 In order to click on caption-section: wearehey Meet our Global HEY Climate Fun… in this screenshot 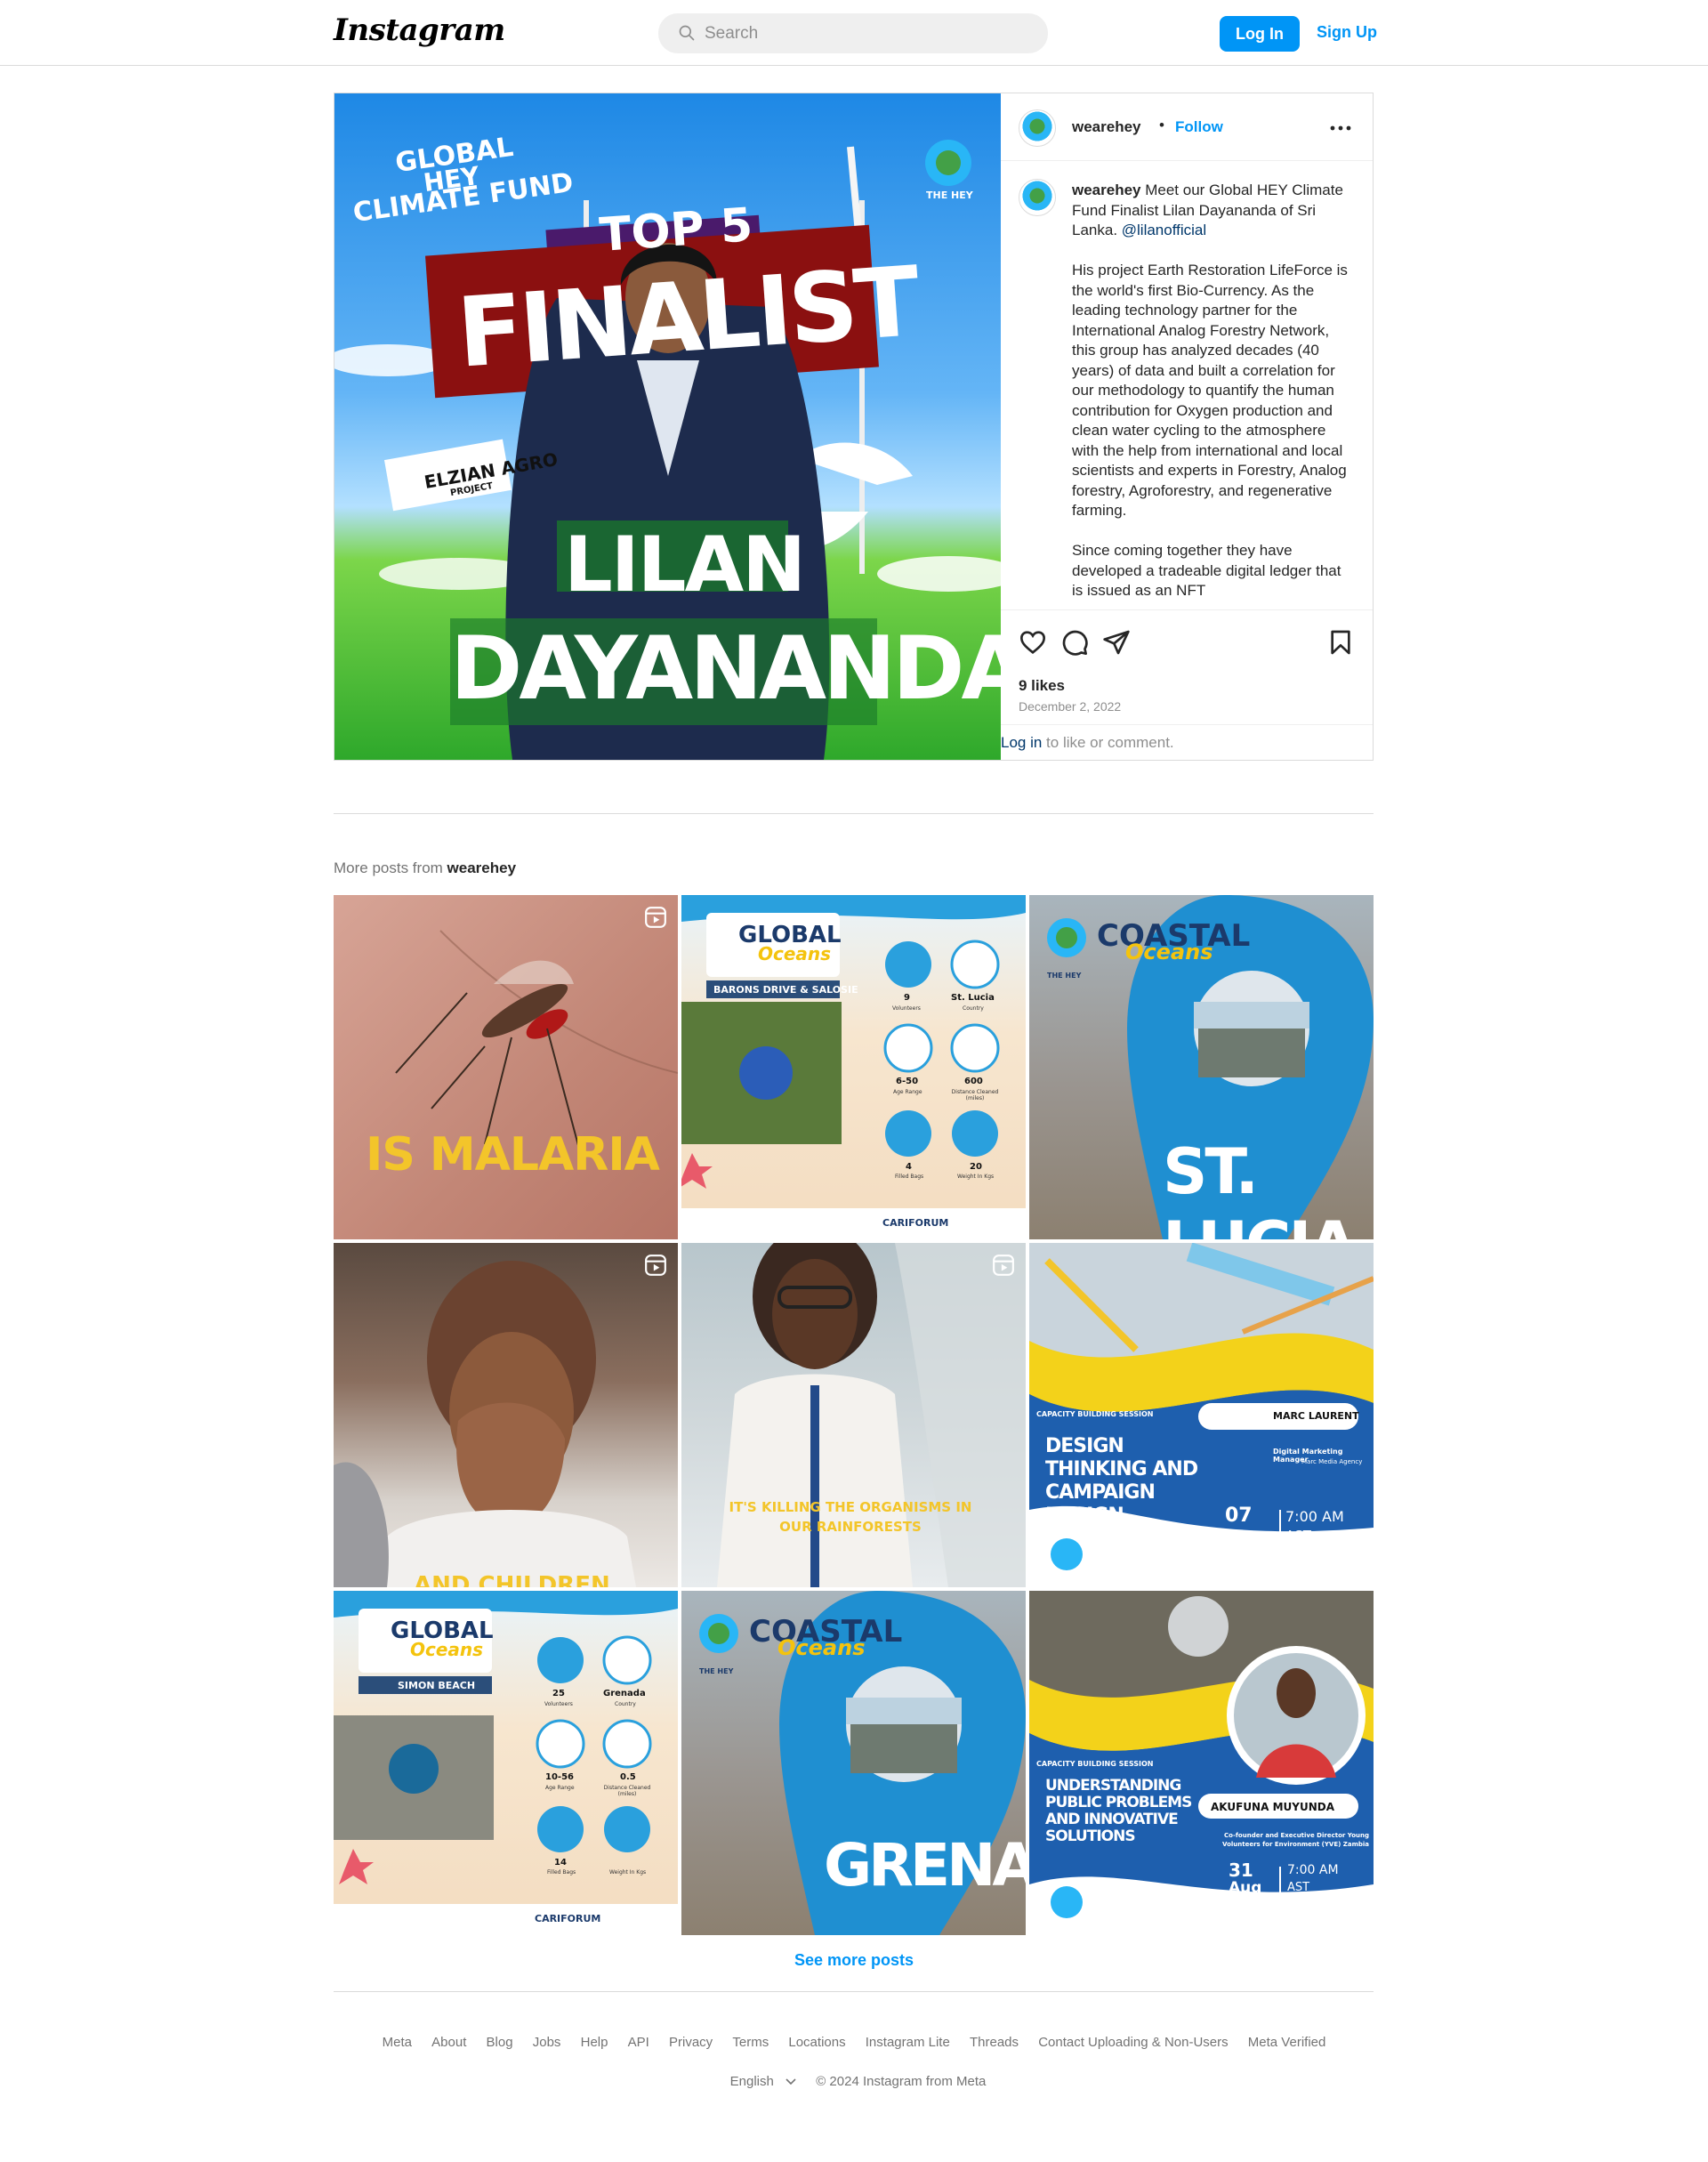, I will do `click(1187, 385)`.